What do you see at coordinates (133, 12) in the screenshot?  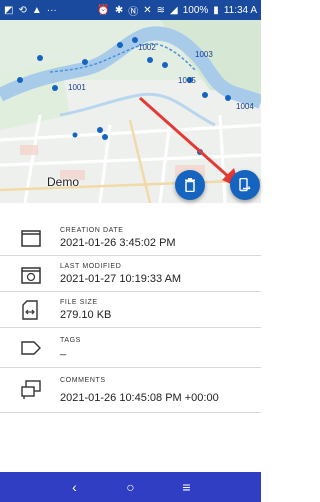 I see `nfc-icon: Ⓝ` at bounding box center [133, 12].